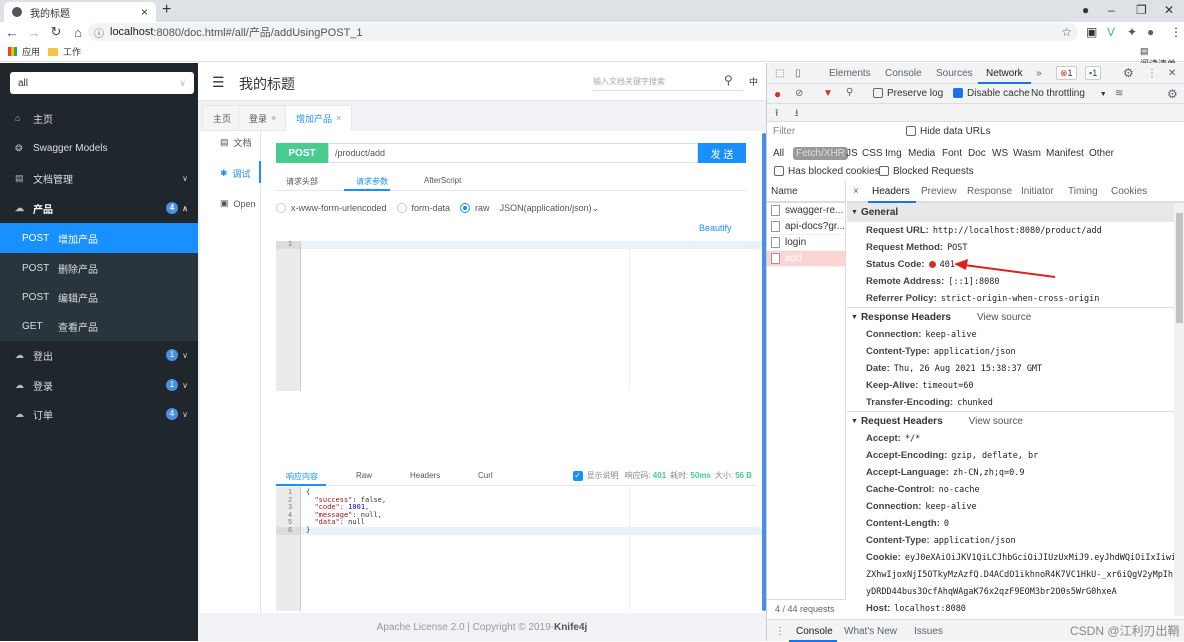 The height and width of the screenshot is (642, 1184). What do you see at coordinates (99, 148) in the screenshot?
I see `sidebar-item-swagger-models: ❂ Swagger Models` at bounding box center [99, 148].